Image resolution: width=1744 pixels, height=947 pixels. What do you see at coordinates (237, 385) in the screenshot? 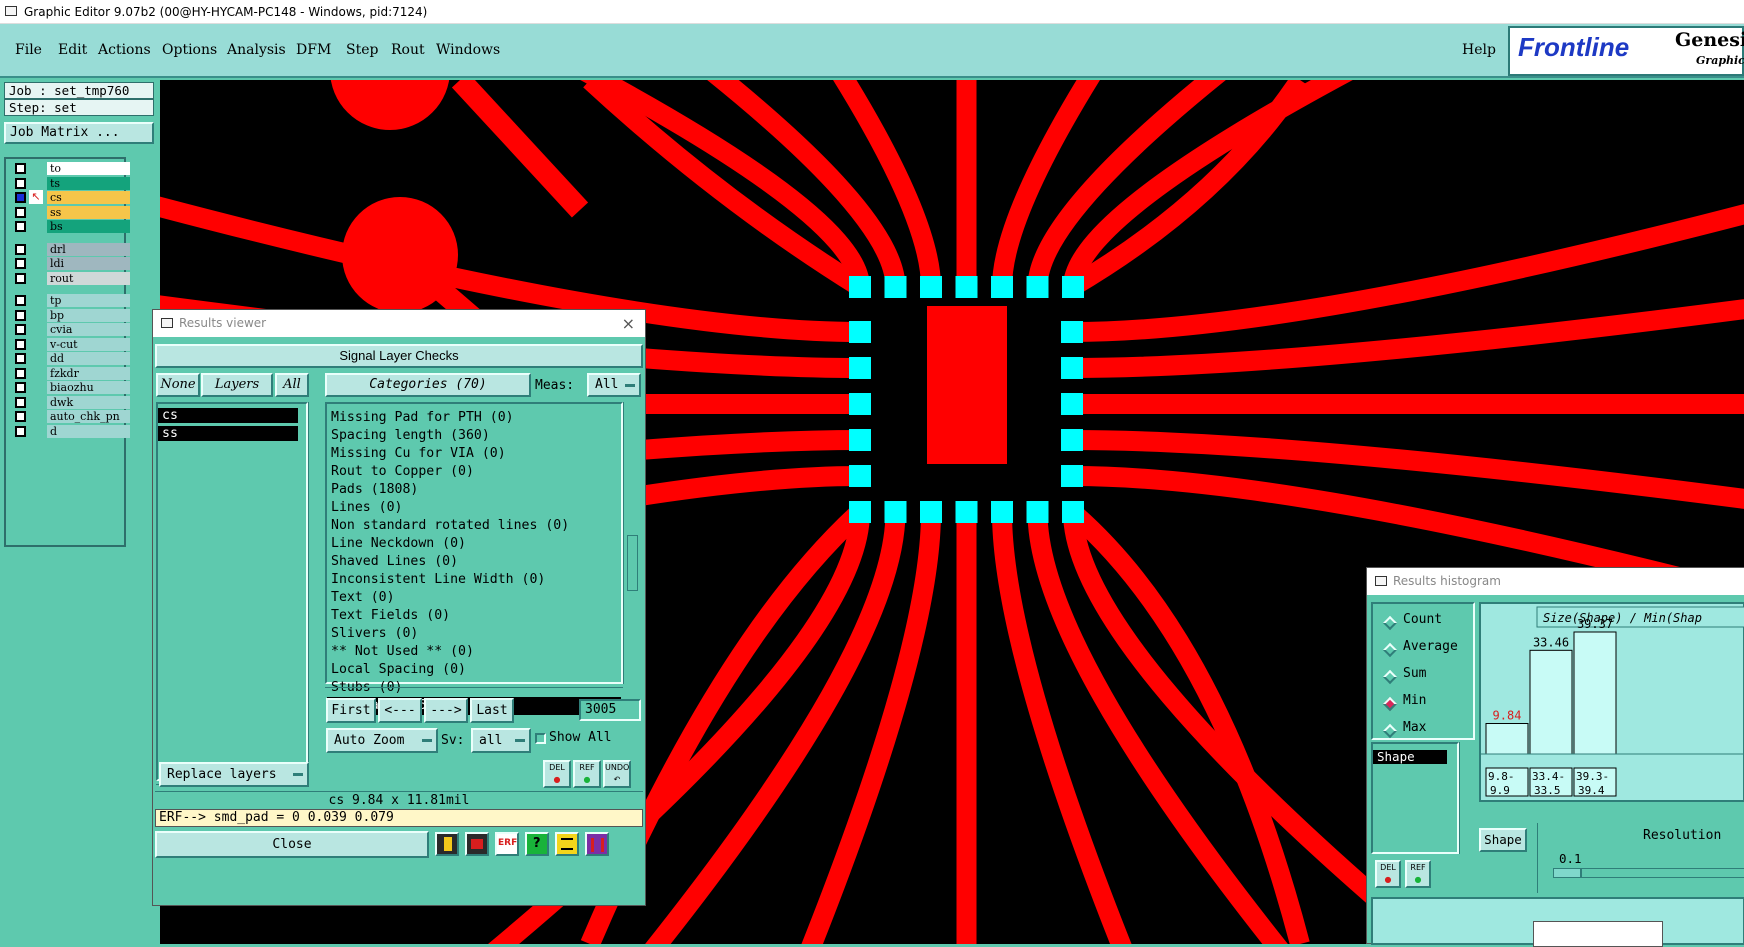
I see `layers-button: Layers` at bounding box center [237, 385].